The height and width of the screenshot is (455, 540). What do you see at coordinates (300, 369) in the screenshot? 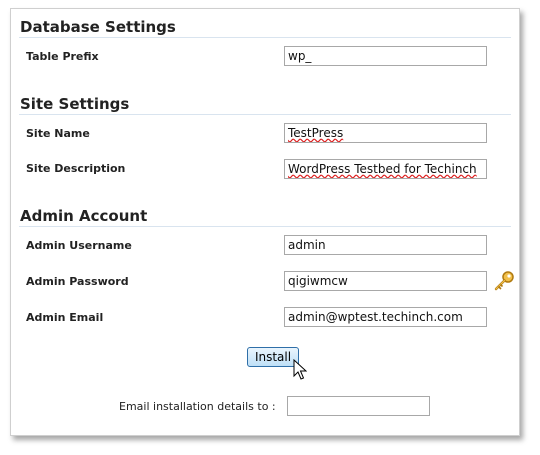
I see `mouse-cursor-icon` at bounding box center [300, 369].